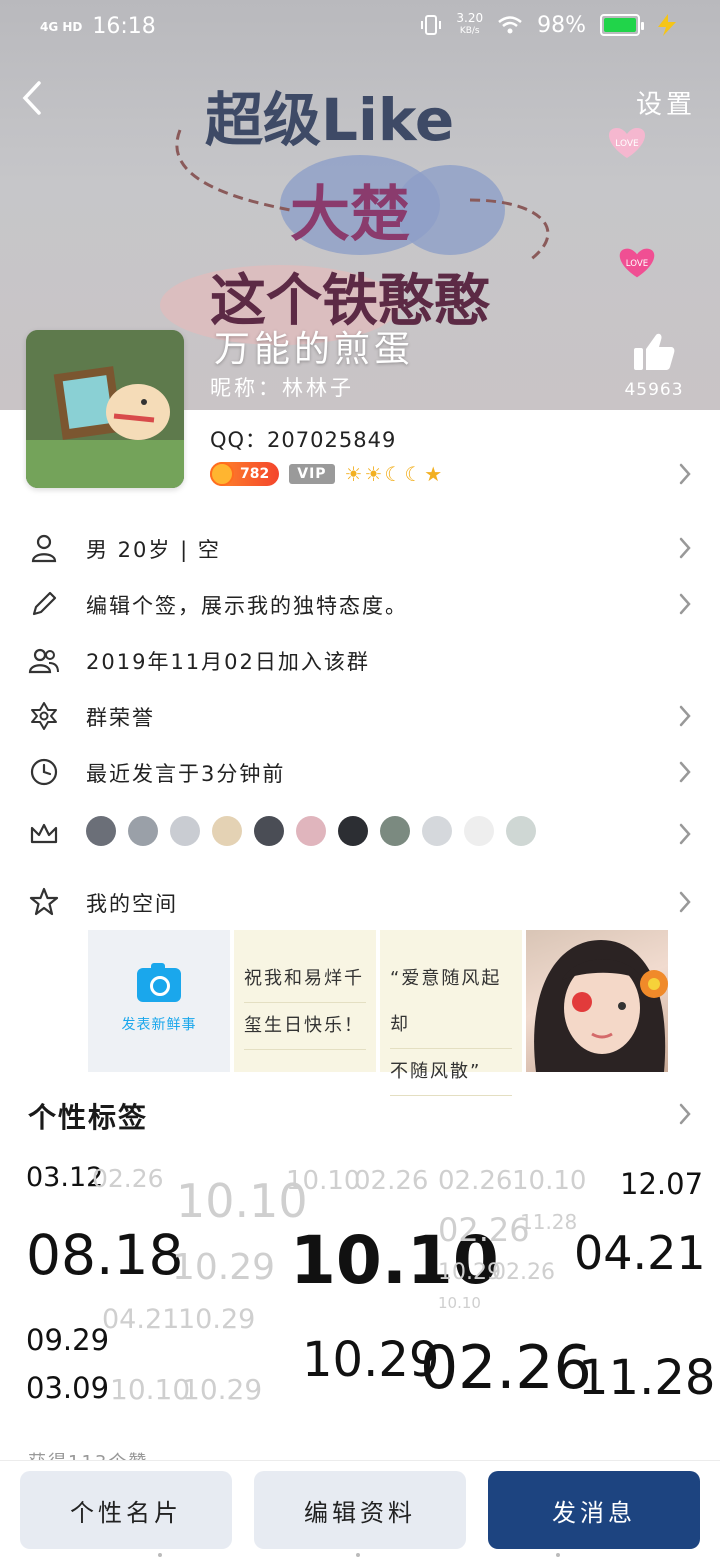  I want to click on vip-badge: VIP, so click(312, 474).